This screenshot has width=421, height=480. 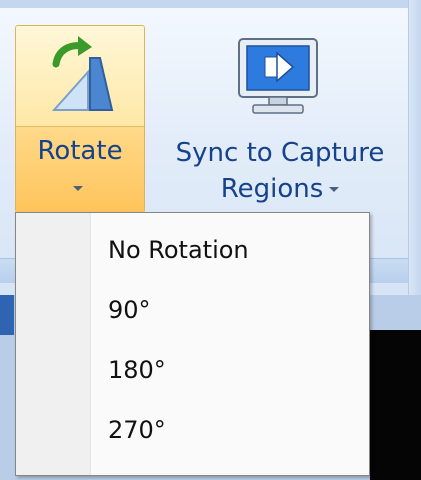 I want to click on ribbon-edge, so click(x=414, y=147).